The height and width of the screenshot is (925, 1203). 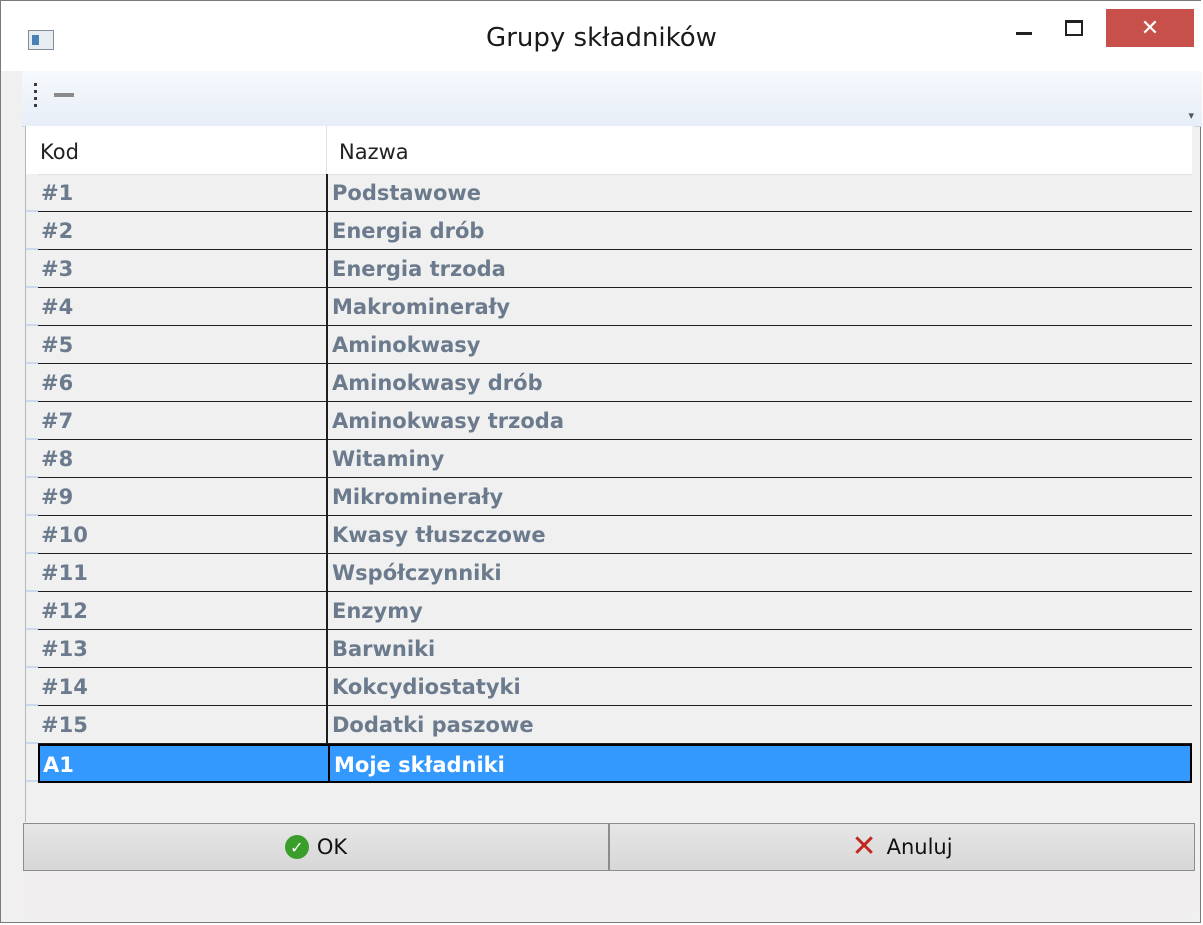 I want to click on cell-kod: #2, so click(x=182, y=230).